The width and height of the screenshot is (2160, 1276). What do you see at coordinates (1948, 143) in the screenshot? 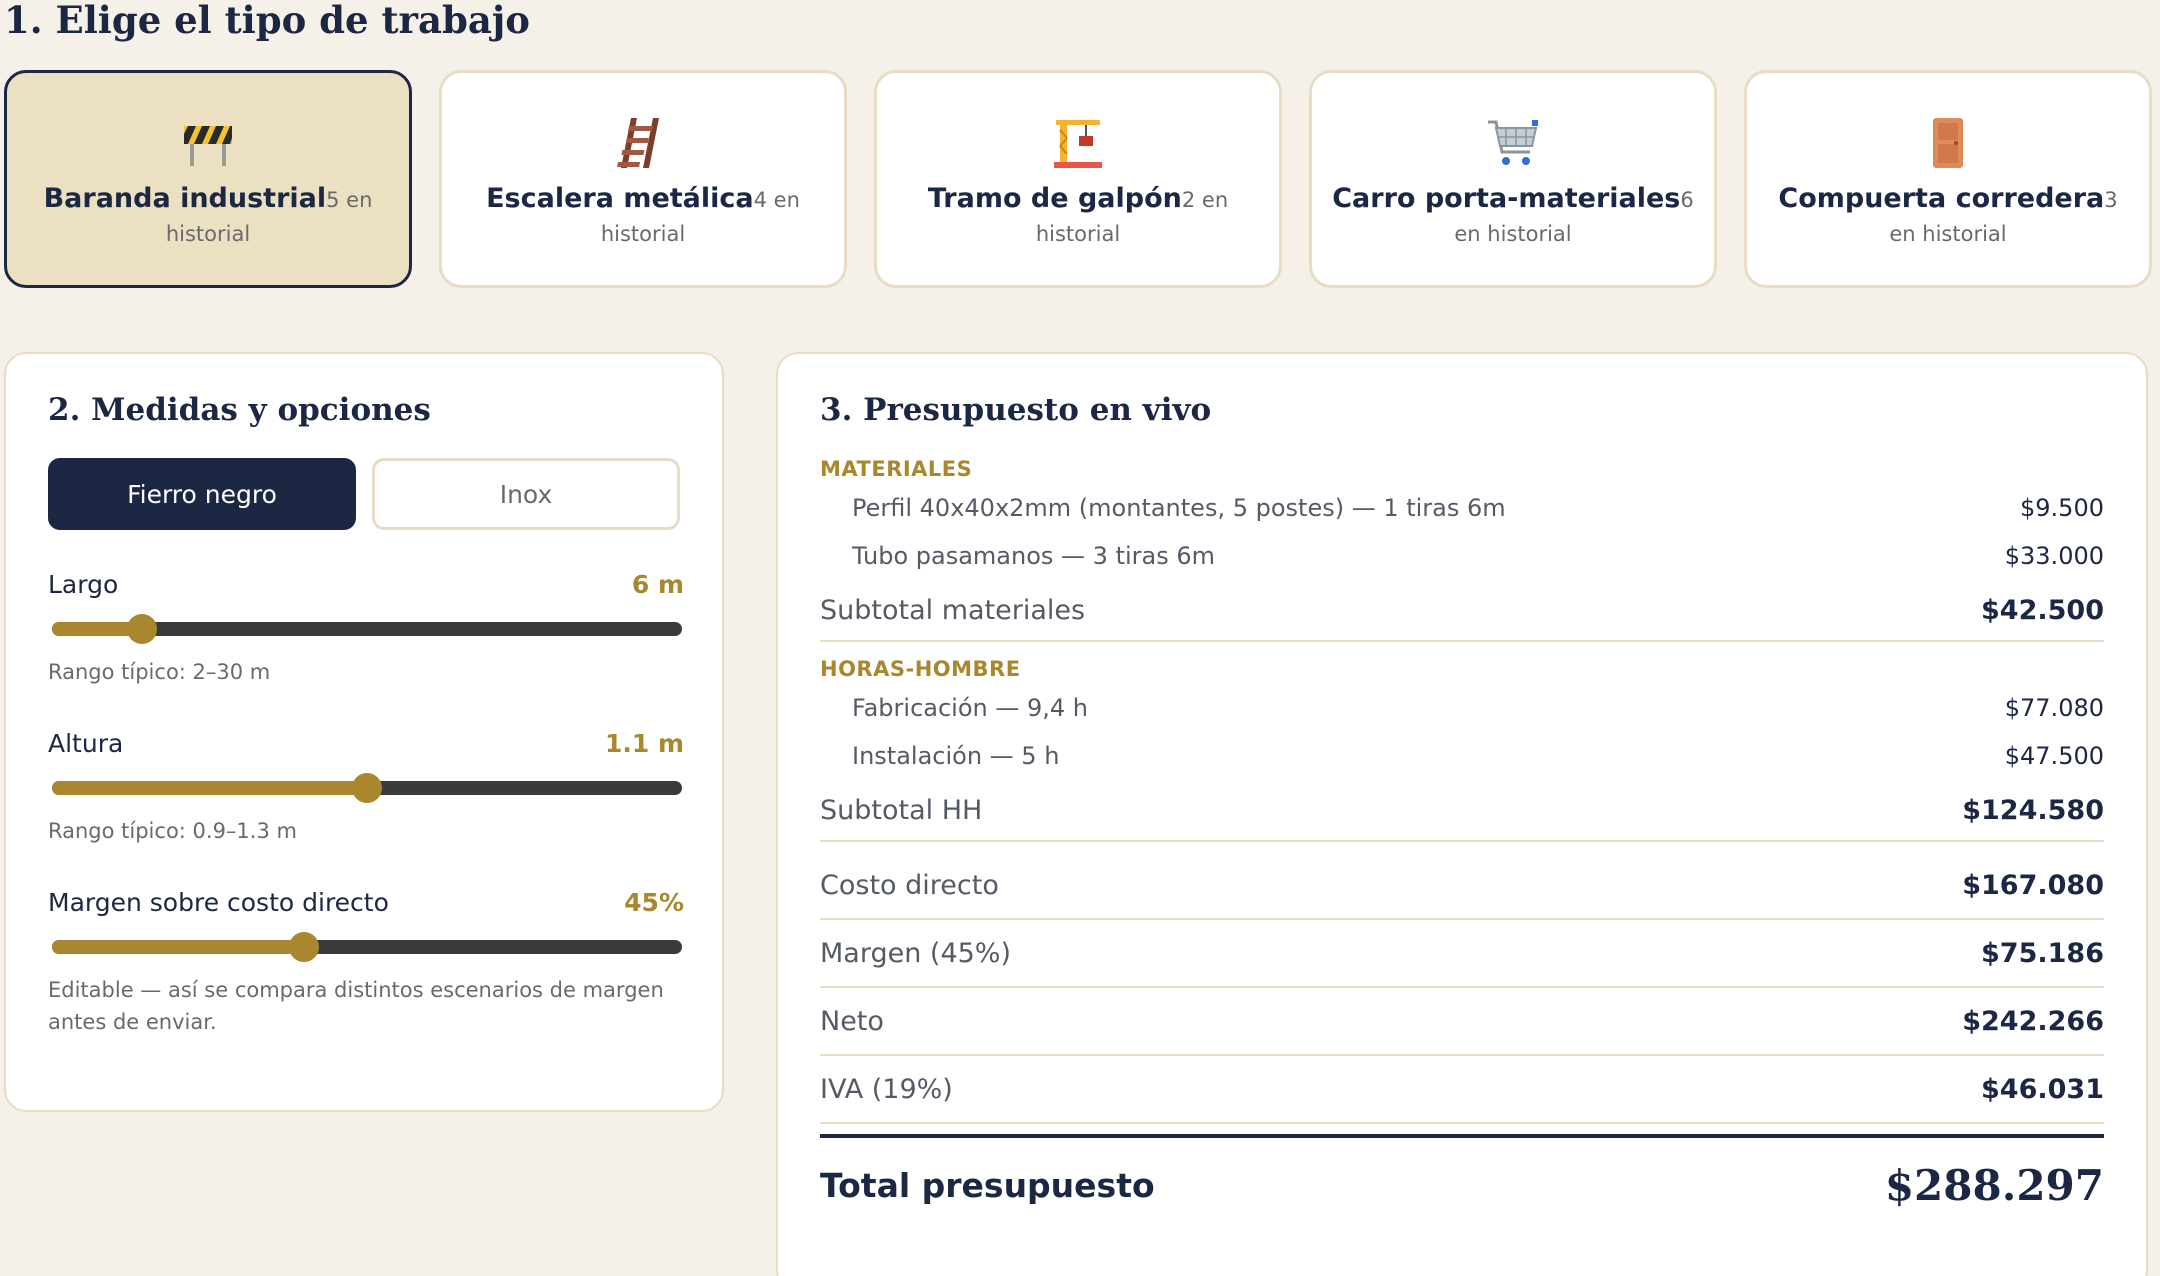
I see `door-icon` at bounding box center [1948, 143].